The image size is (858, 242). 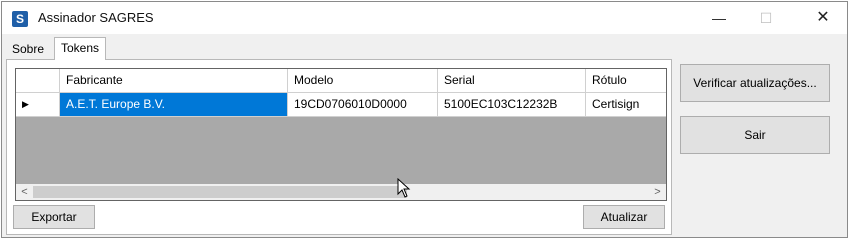 What do you see at coordinates (80, 48) in the screenshot?
I see `tab-tokens: Tokens` at bounding box center [80, 48].